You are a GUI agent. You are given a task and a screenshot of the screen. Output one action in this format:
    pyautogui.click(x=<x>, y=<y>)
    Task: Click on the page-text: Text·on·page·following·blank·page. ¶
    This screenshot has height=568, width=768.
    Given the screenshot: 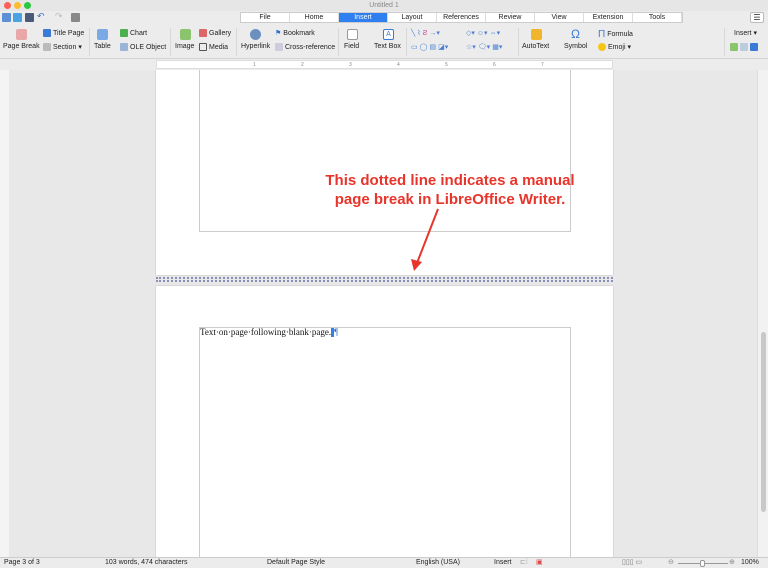 What is the action you would take?
    pyautogui.click(x=269, y=332)
    